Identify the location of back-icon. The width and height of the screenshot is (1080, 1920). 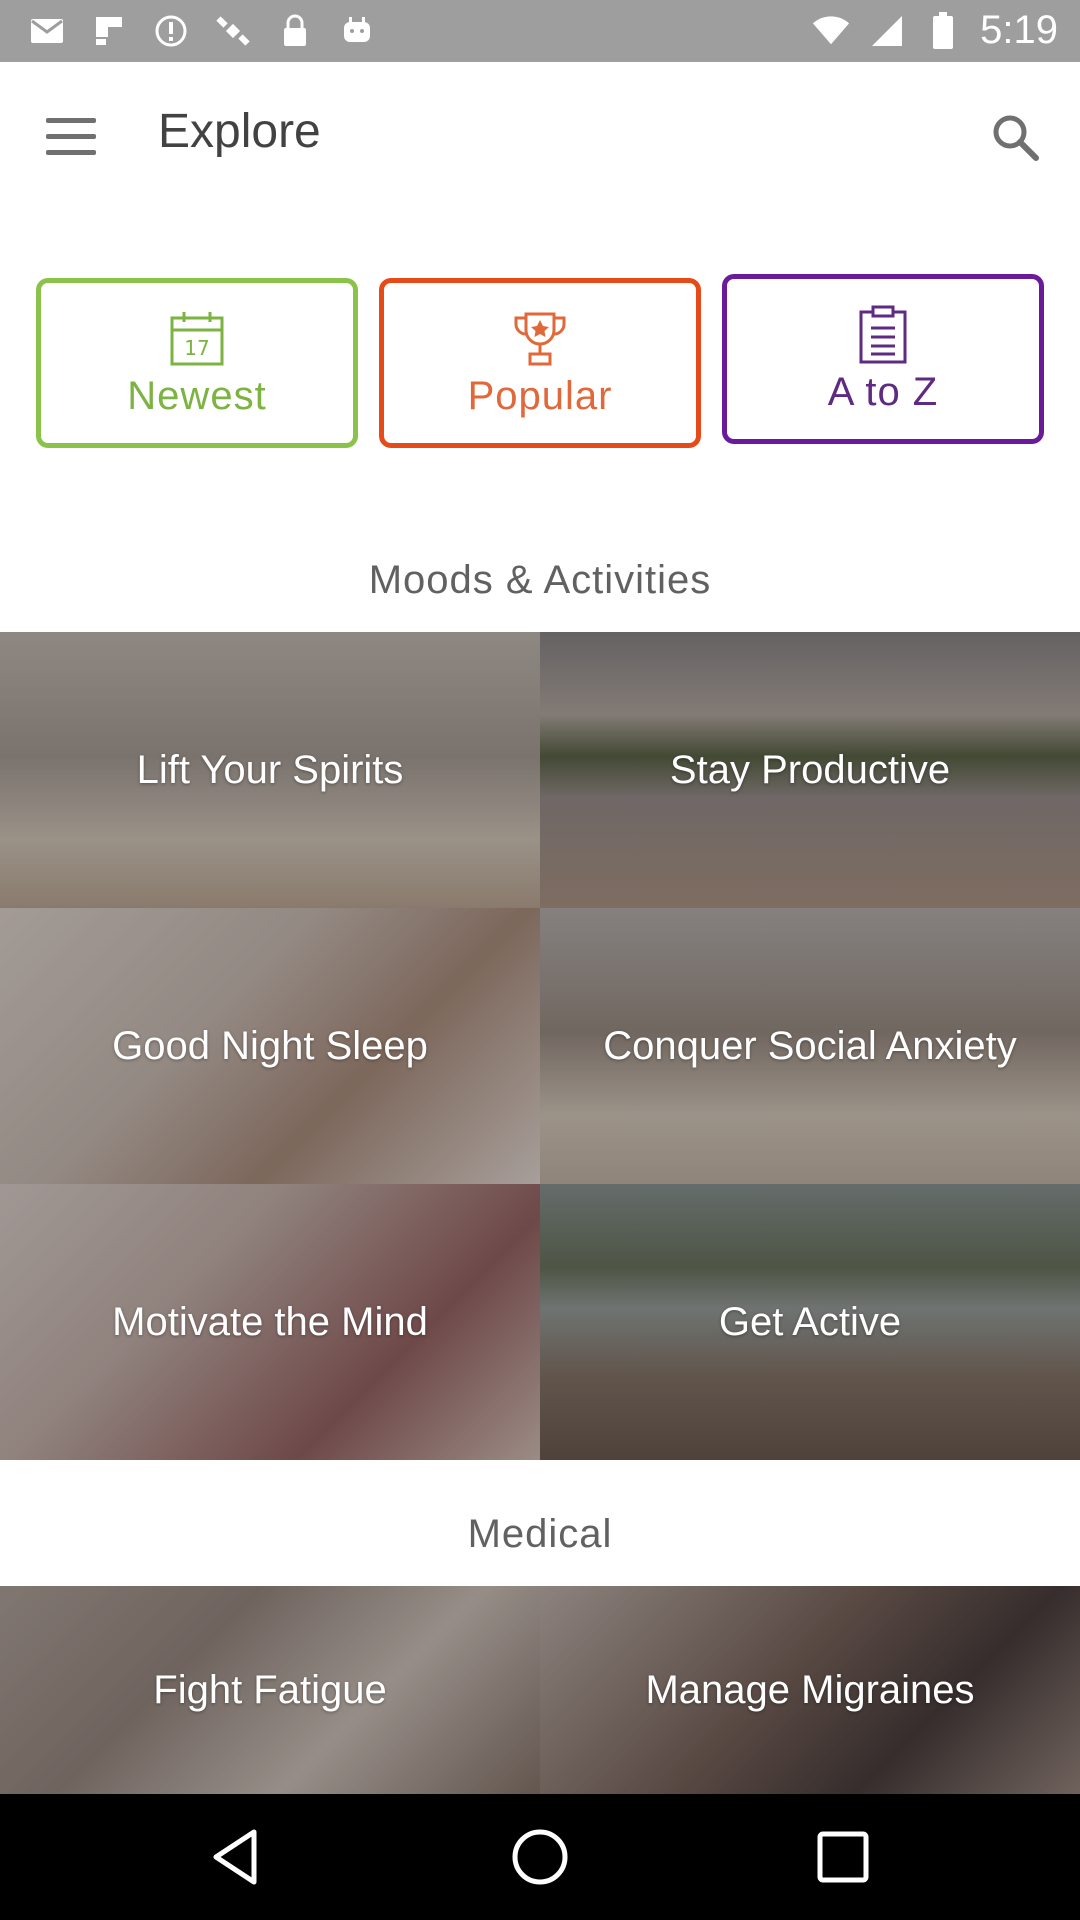
(237, 1857).